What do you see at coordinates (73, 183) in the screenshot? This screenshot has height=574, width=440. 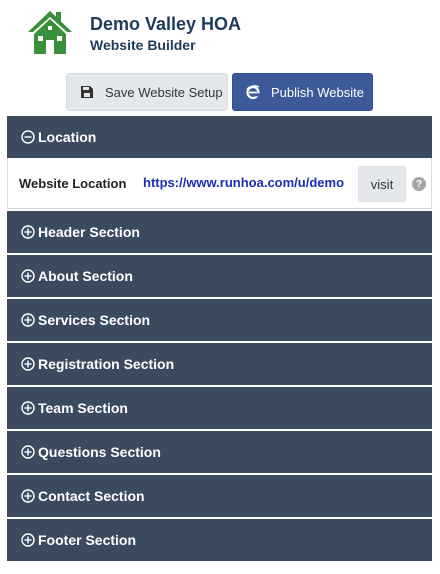 I see `website-location-label: Website Location` at bounding box center [73, 183].